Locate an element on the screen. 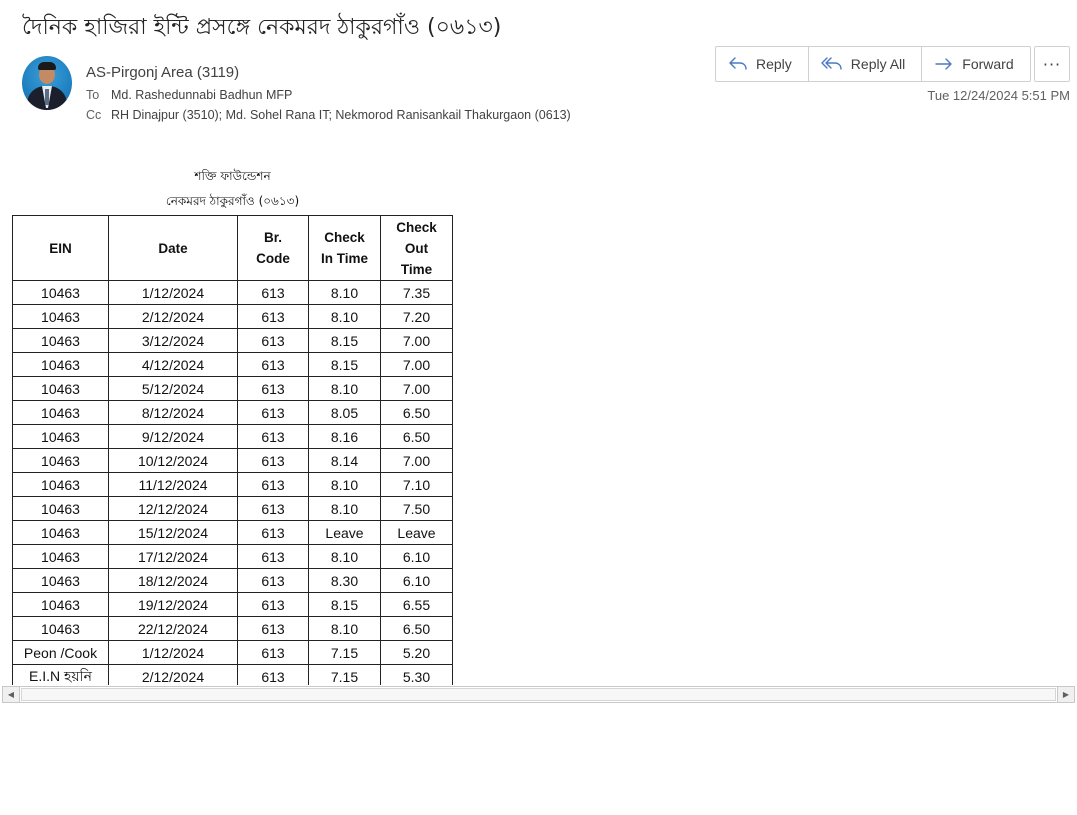  reply-all-button: Reply All is located at coordinates (866, 64).